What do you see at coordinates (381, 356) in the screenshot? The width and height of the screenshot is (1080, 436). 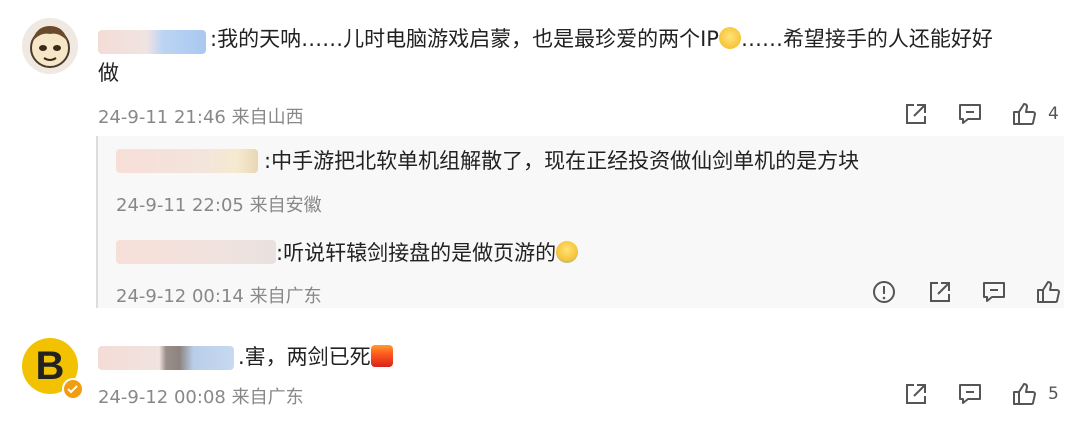 I see `candle-emoji-icon` at bounding box center [381, 356].